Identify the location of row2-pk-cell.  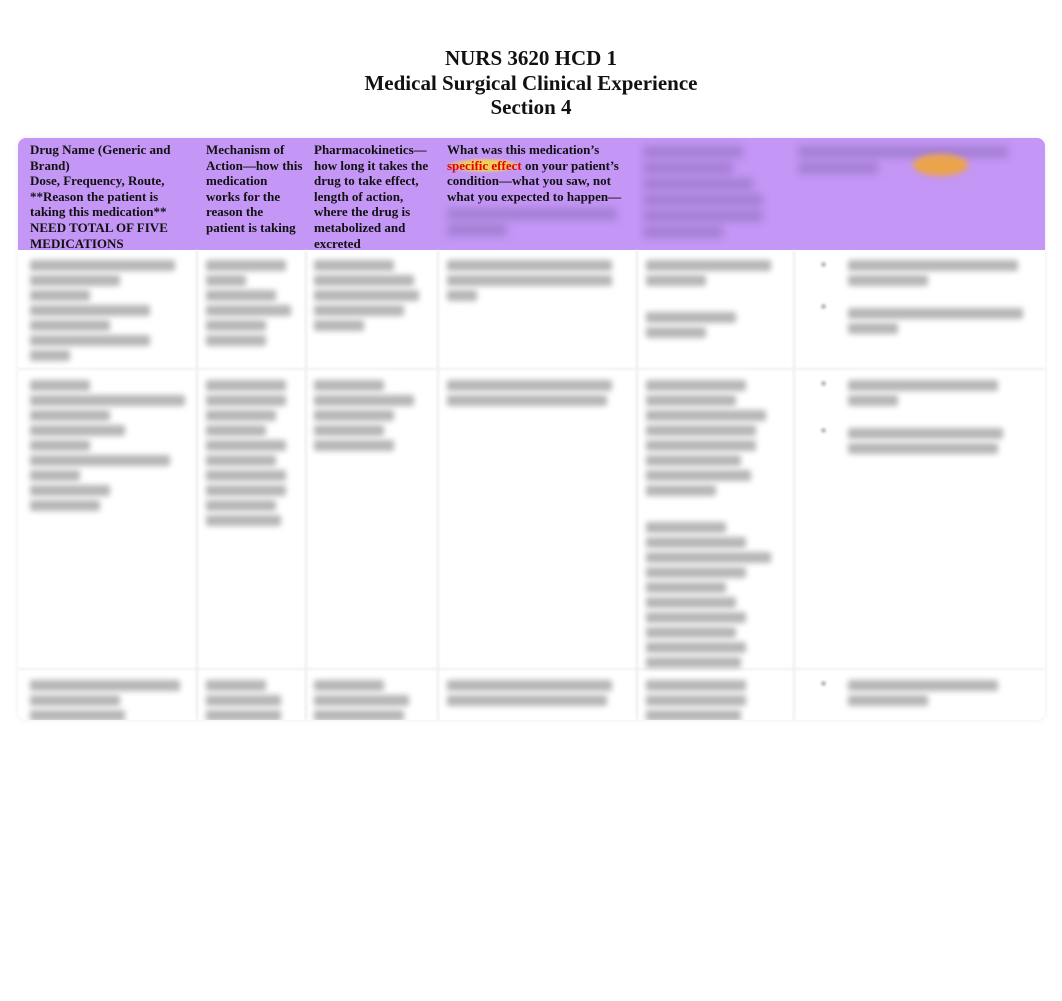
(369, 415).